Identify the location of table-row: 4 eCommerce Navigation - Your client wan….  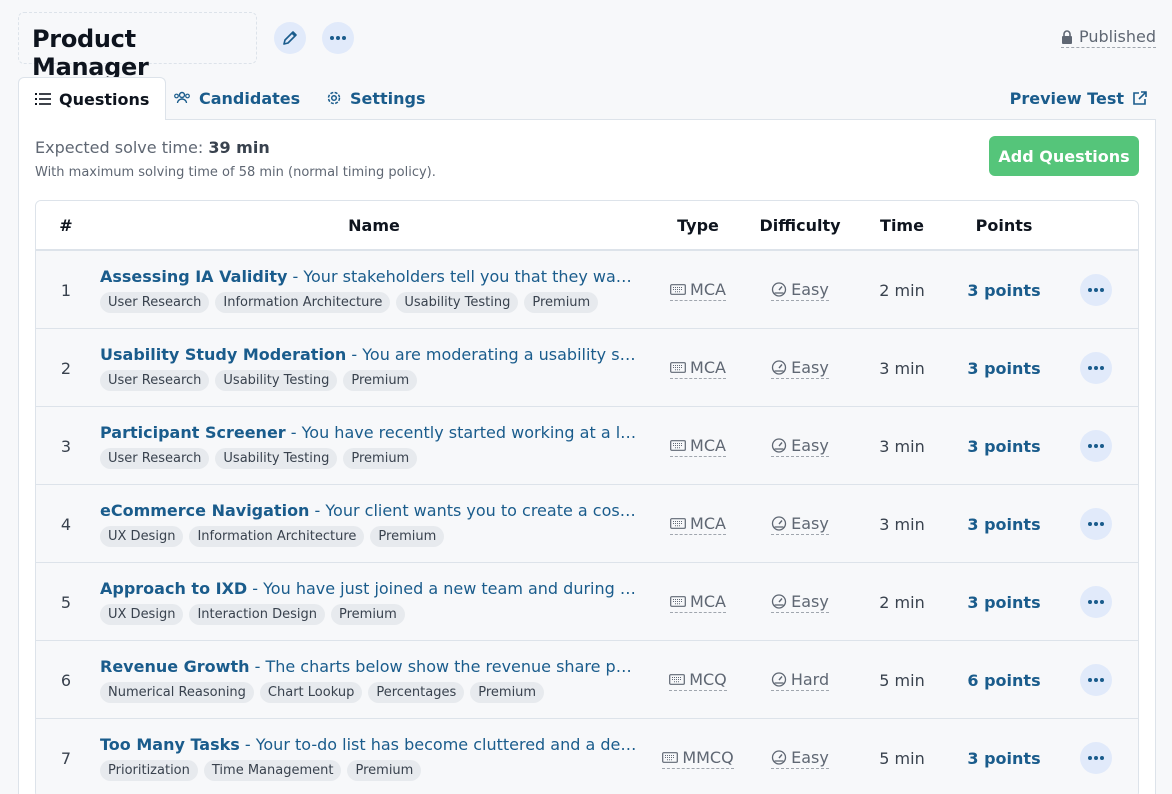
(587, 524).